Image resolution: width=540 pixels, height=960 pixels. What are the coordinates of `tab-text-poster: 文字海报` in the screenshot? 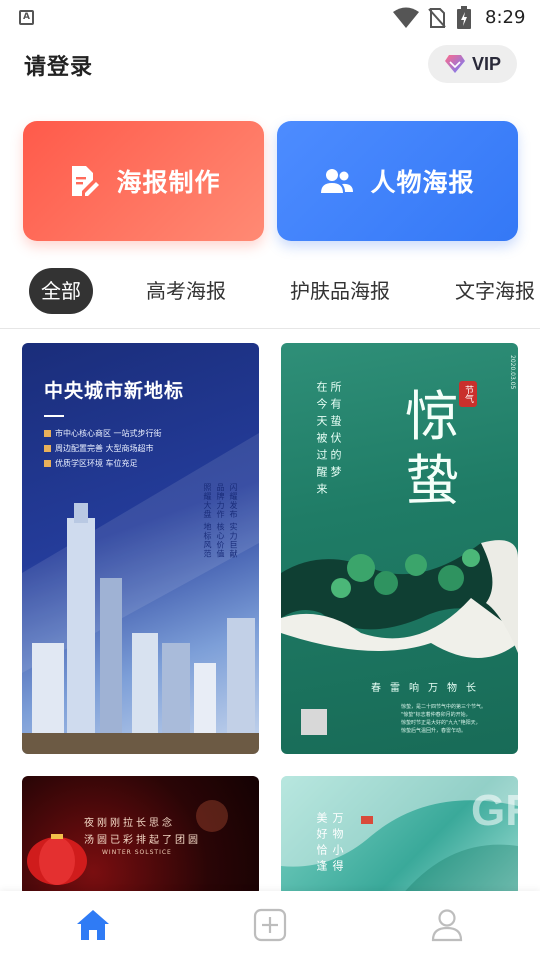 It's located at (495, 291).